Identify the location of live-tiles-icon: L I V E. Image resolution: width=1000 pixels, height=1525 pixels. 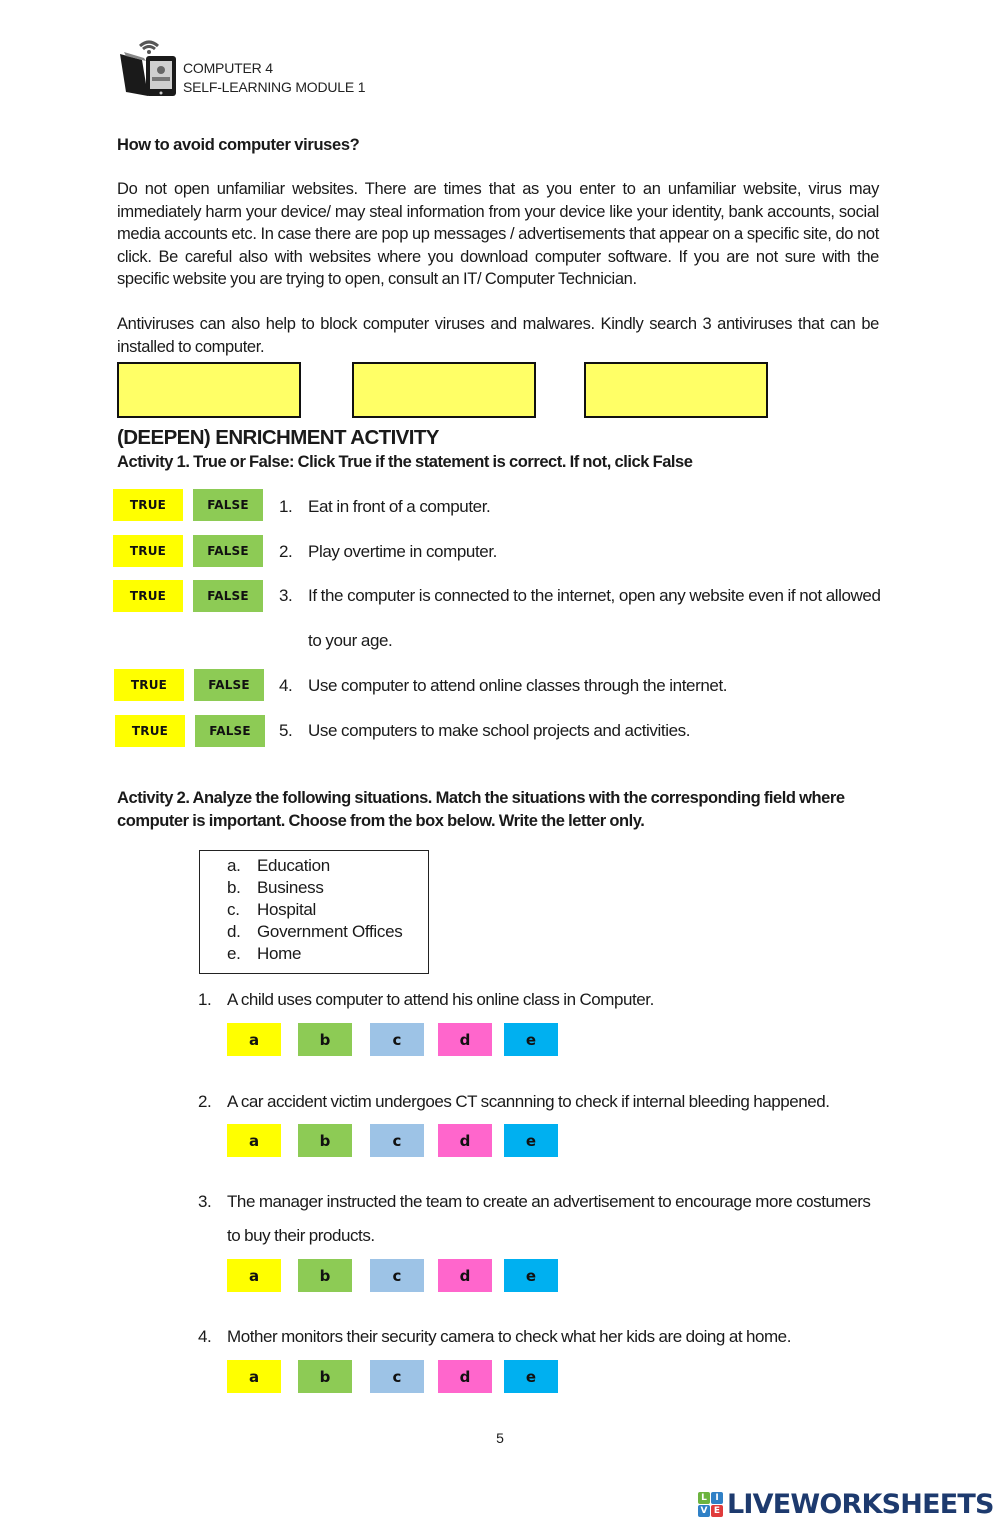
(710, 1504).